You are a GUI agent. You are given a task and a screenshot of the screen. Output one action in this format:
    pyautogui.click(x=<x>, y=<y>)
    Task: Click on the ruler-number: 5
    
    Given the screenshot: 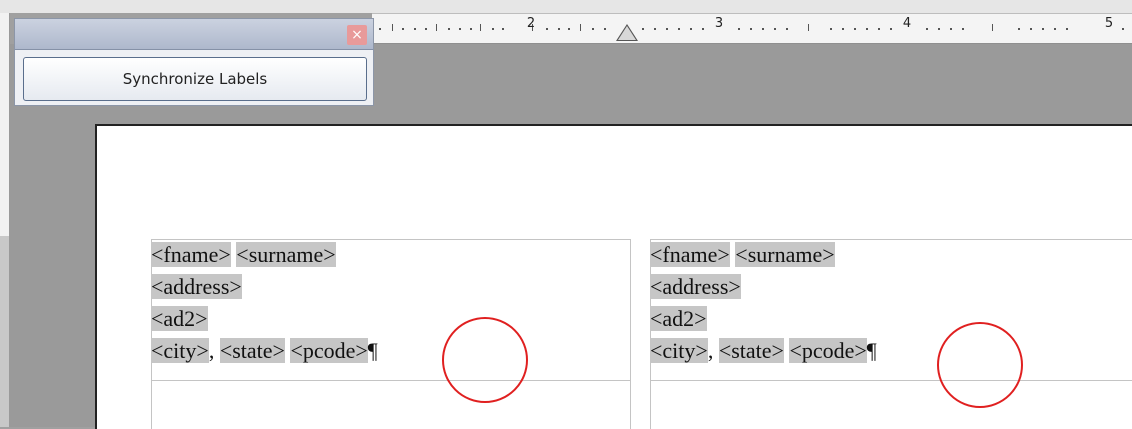 What is the action you would take?
    pyautogui.click(x=1109, y=23)
    